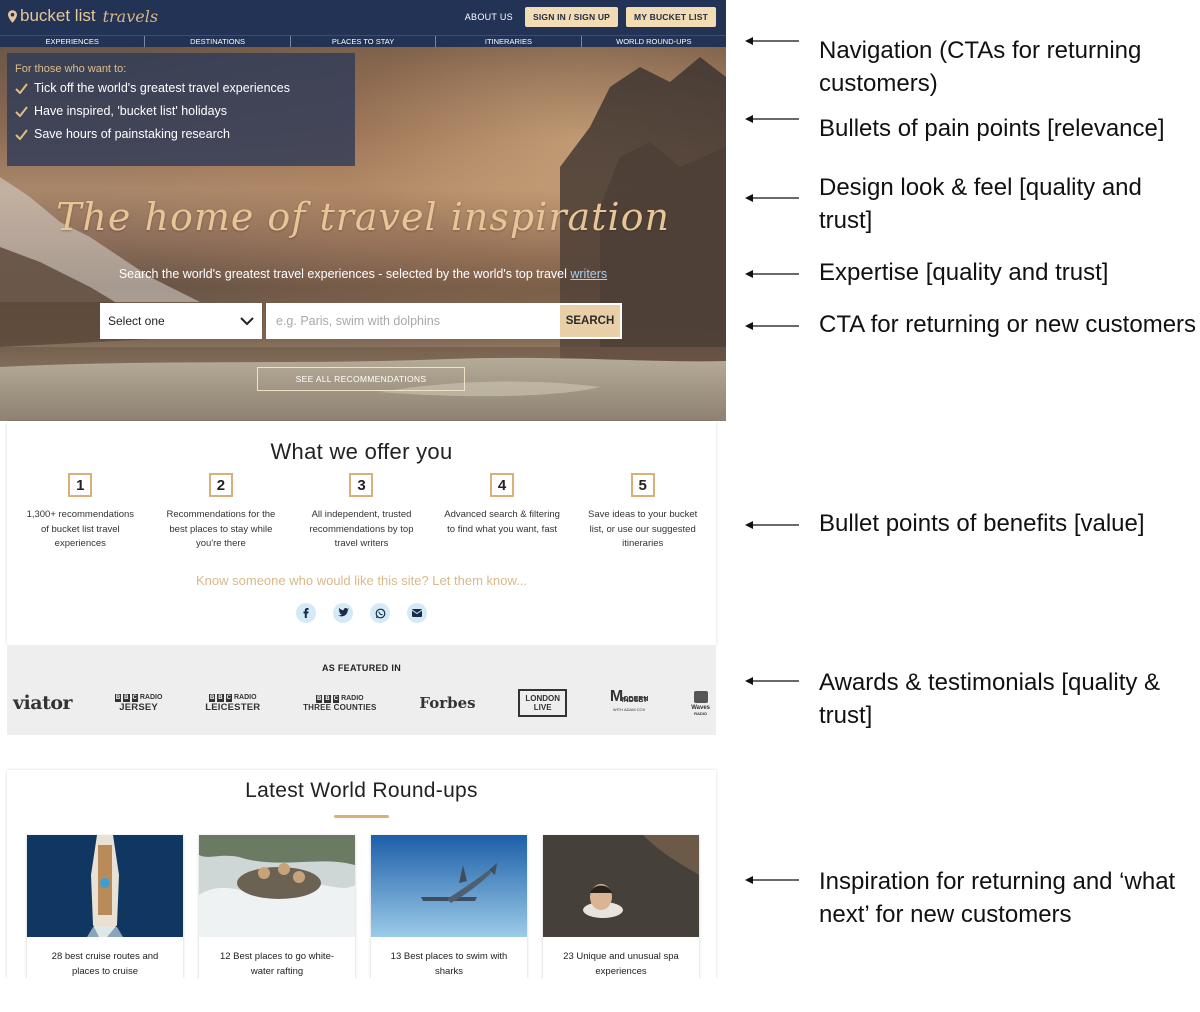 Image resolution: width=1200 pixels, height=1012 pixels. I want to click on whatsapp-icon, so click(380, 613).